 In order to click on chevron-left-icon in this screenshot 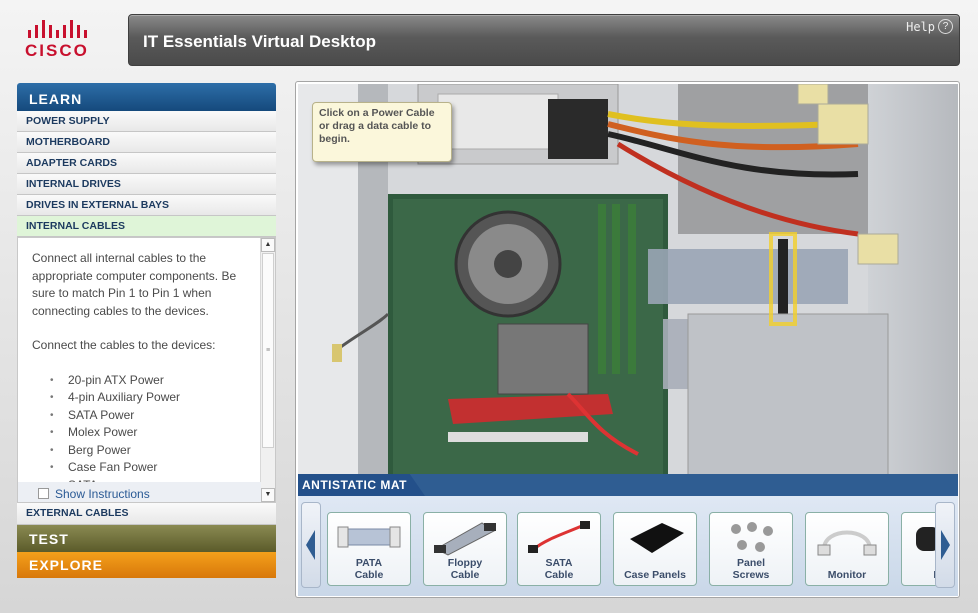, I will do `click(310, 545)`.